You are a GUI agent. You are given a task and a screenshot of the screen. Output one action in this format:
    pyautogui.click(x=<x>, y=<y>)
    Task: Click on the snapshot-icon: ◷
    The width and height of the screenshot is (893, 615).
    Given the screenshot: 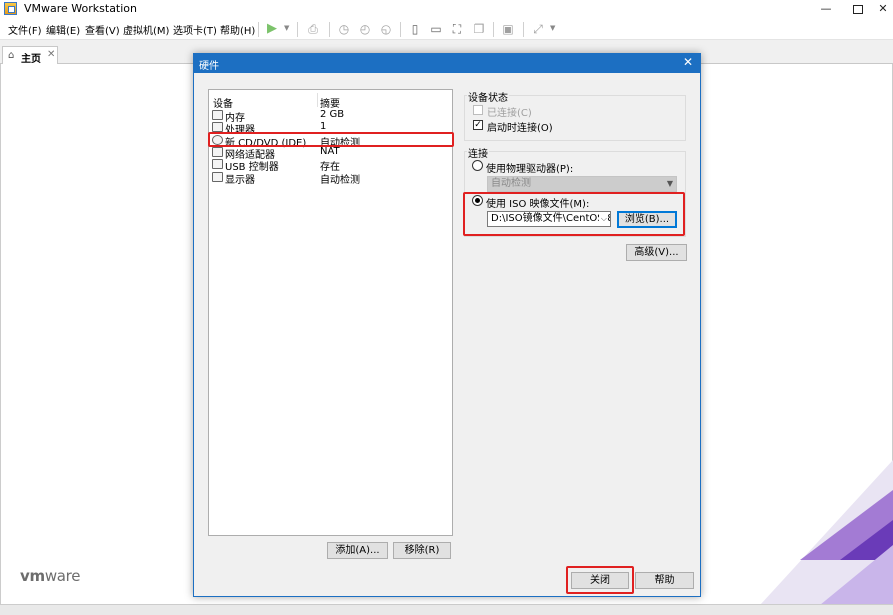 What is the action you would take?
    pyautogui.click(x=344, y=29)
    